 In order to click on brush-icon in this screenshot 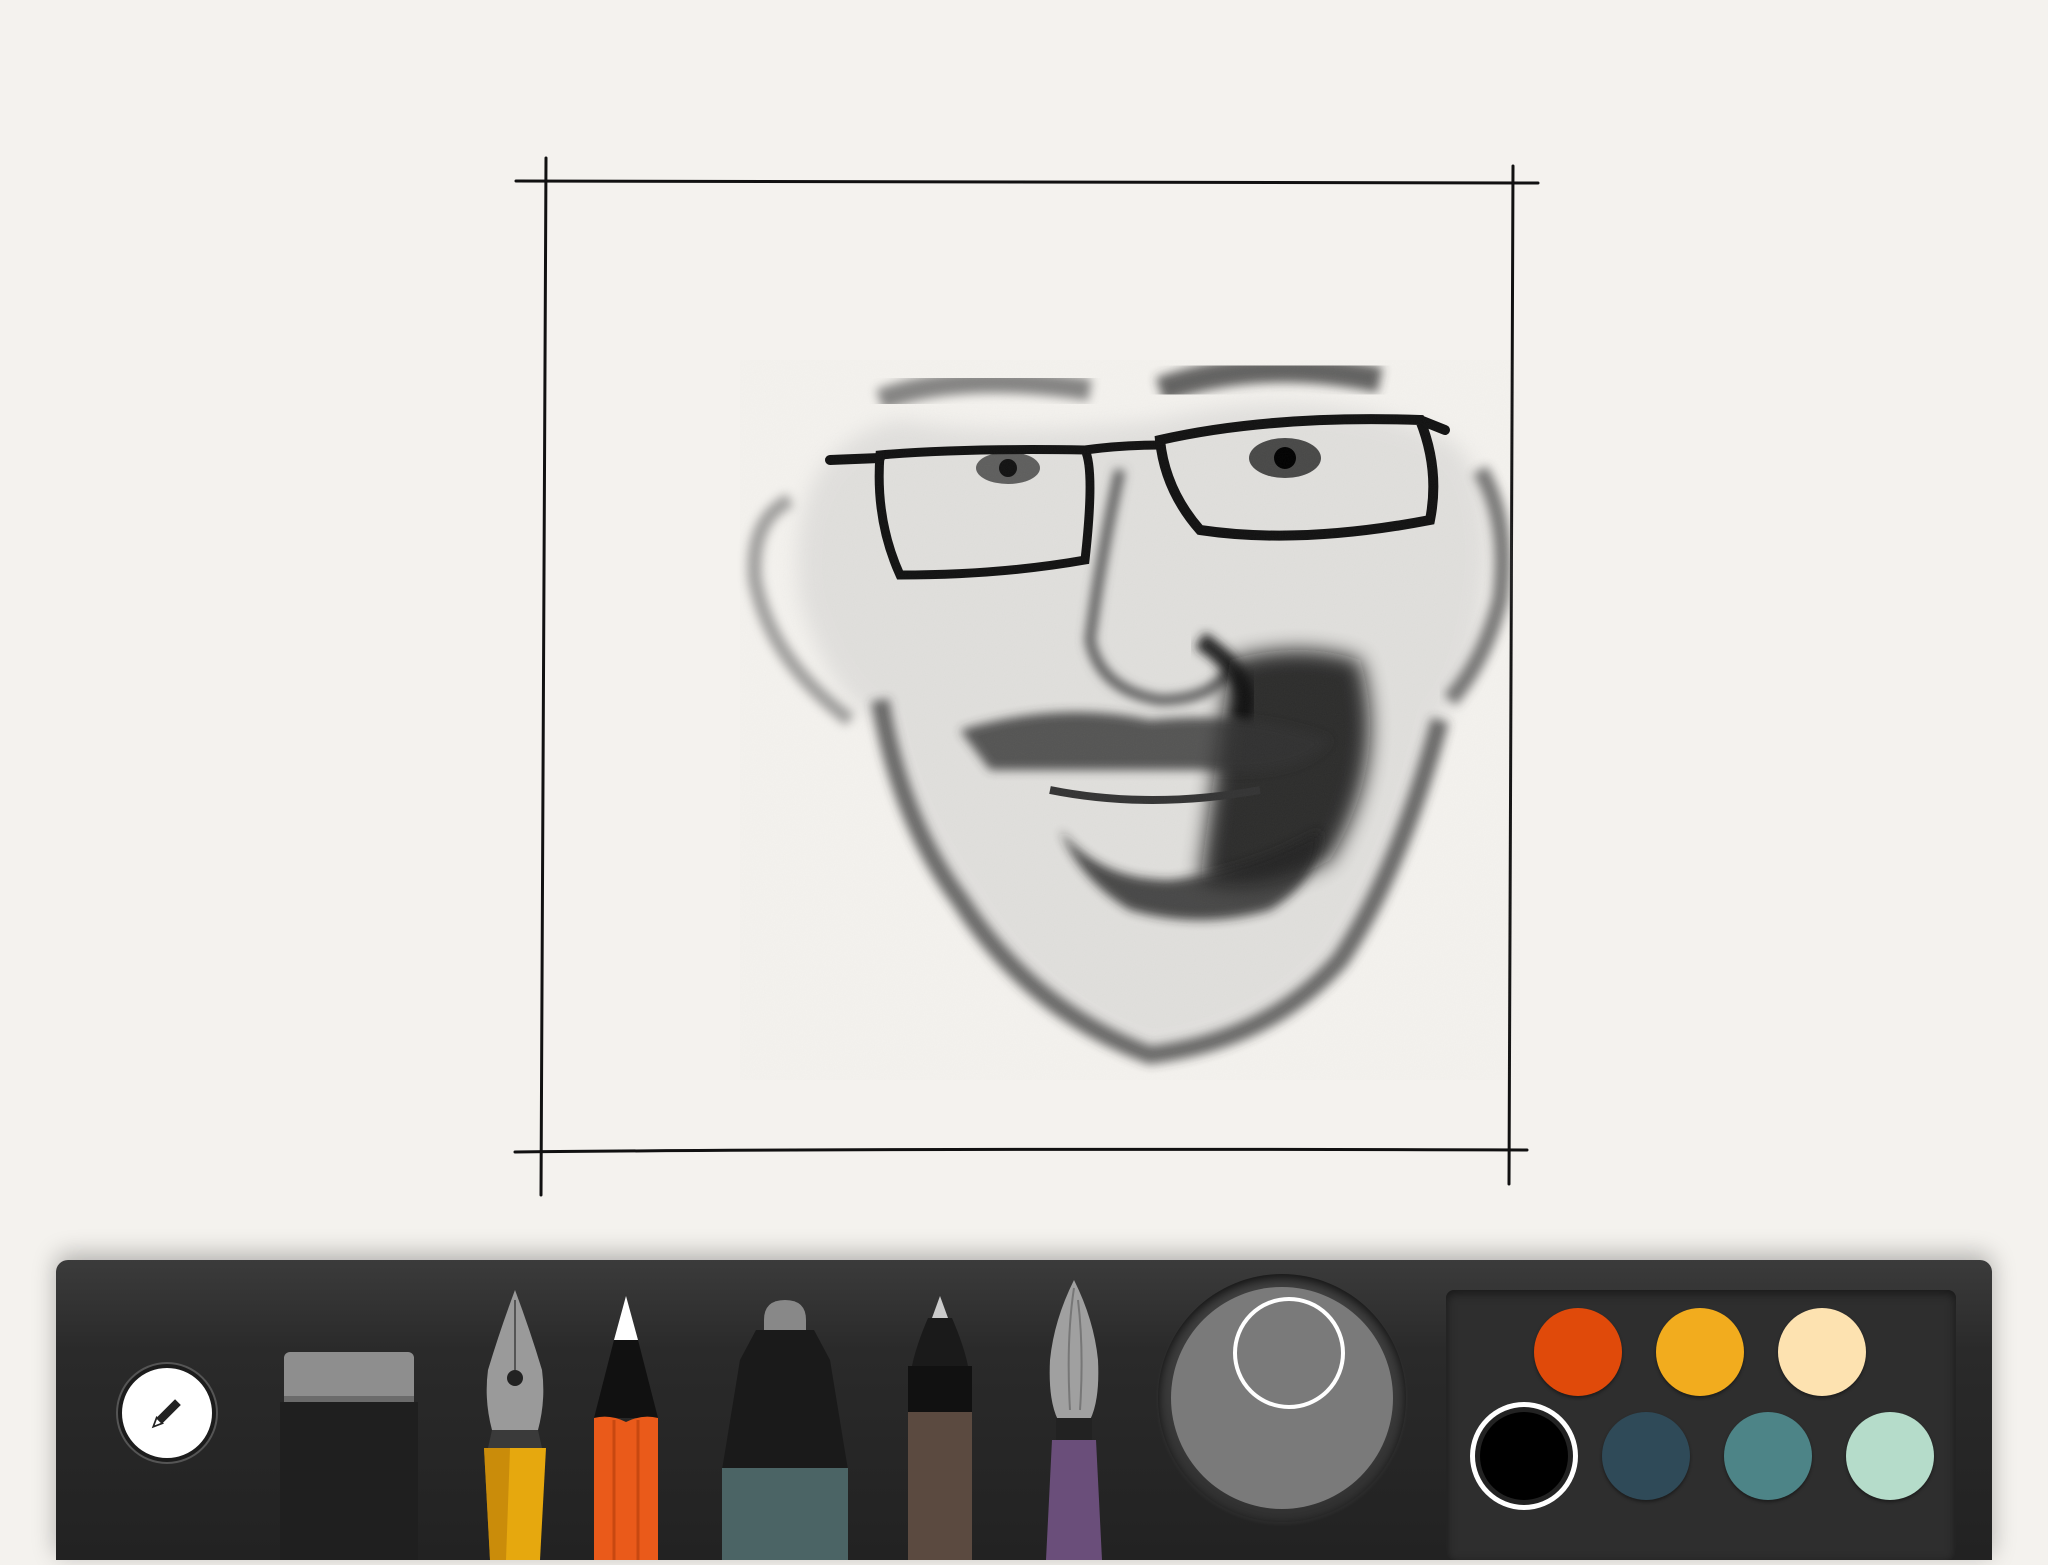, I will do `click(1074, 1420)`.